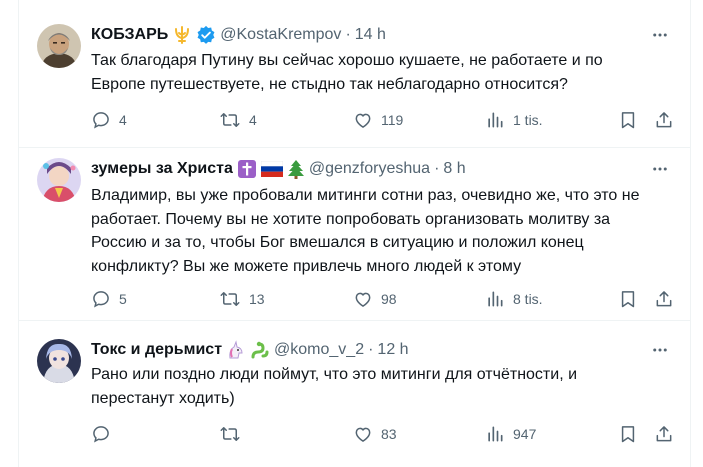  I want to click on repost-button: 4, so click(238, 120).